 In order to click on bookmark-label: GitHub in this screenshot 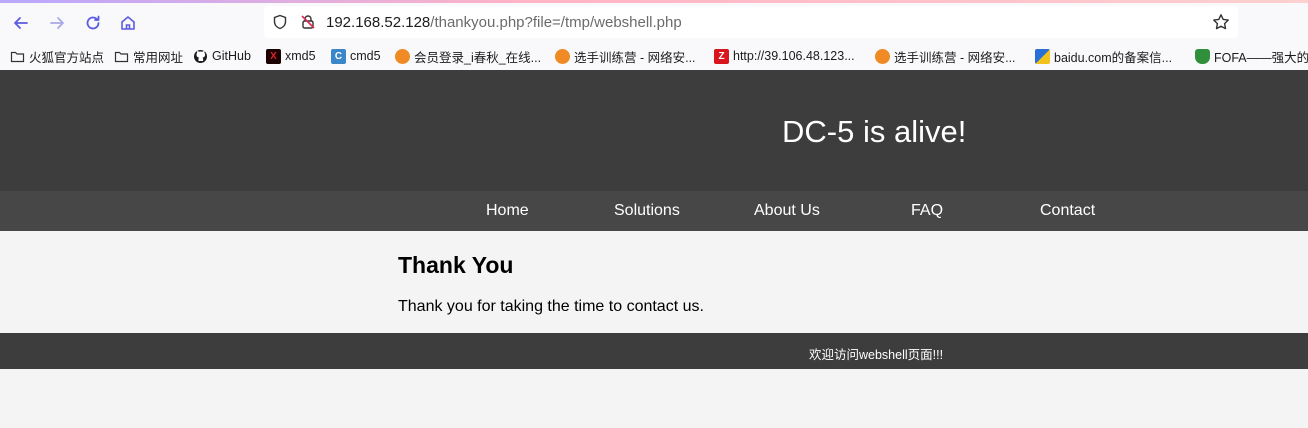, I will do `click(231, 56)`.